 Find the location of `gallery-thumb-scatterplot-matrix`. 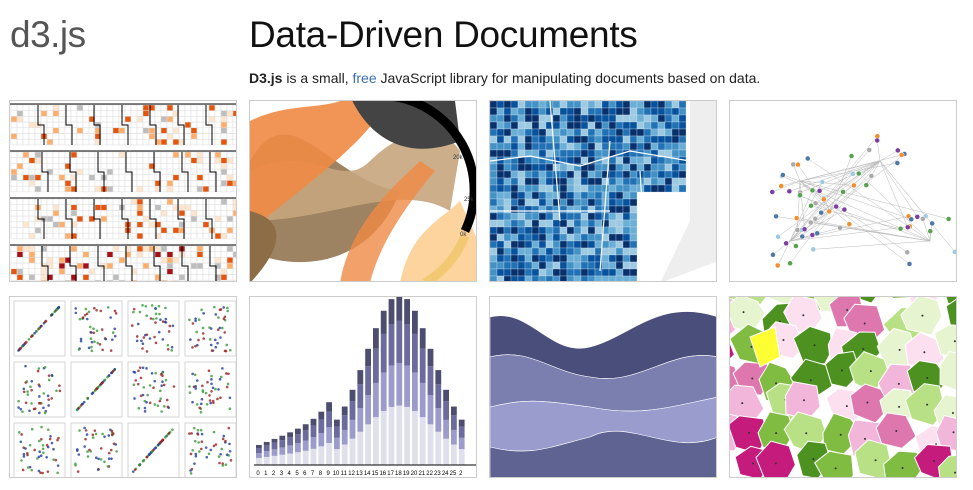

gallery-thumb-scatterplot-matrix is located at coordinates (123, 387).